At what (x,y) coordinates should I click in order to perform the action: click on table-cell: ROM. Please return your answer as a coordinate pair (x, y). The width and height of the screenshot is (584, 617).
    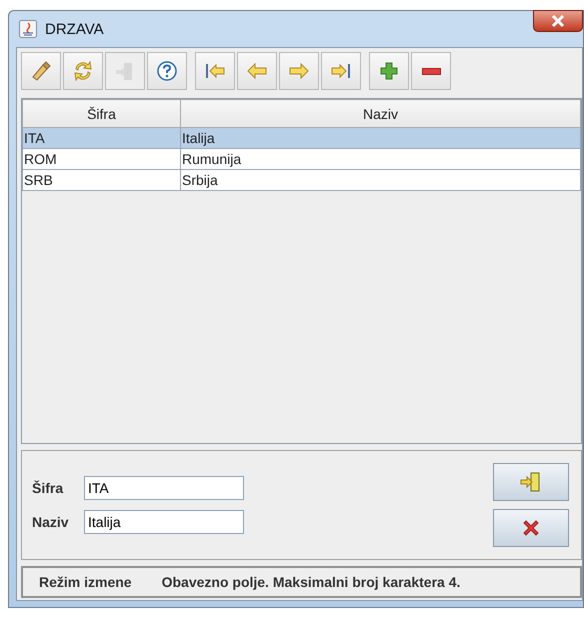
    Looking at the image, I should click on (101, 159).